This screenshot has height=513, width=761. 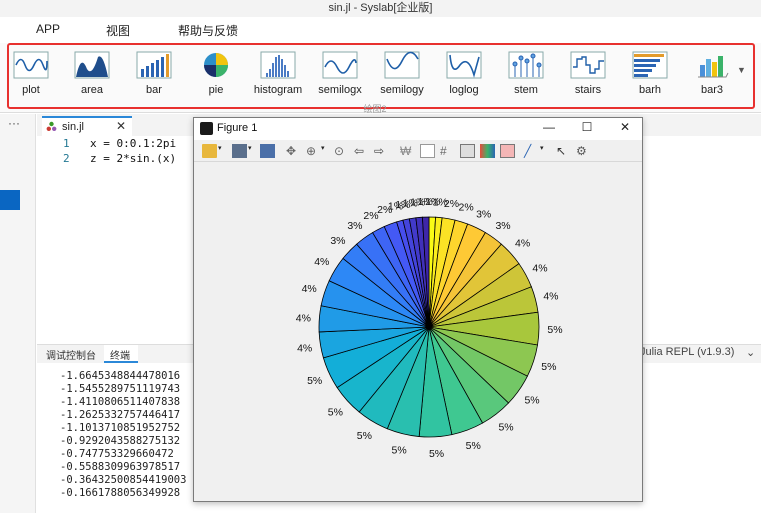 What do you see at coordinates (507, 151) in the screenshot?
I see `axes-icon` at bounding box center [507, 151].